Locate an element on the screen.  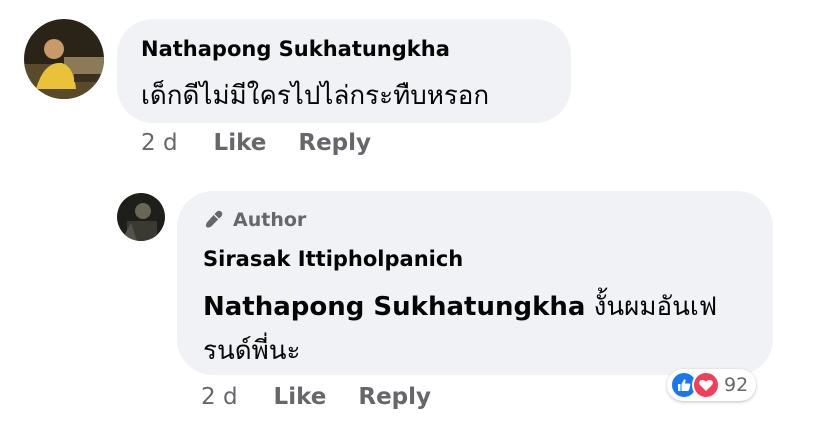
thumbs-up-icon is located at coordinates (684, 385).